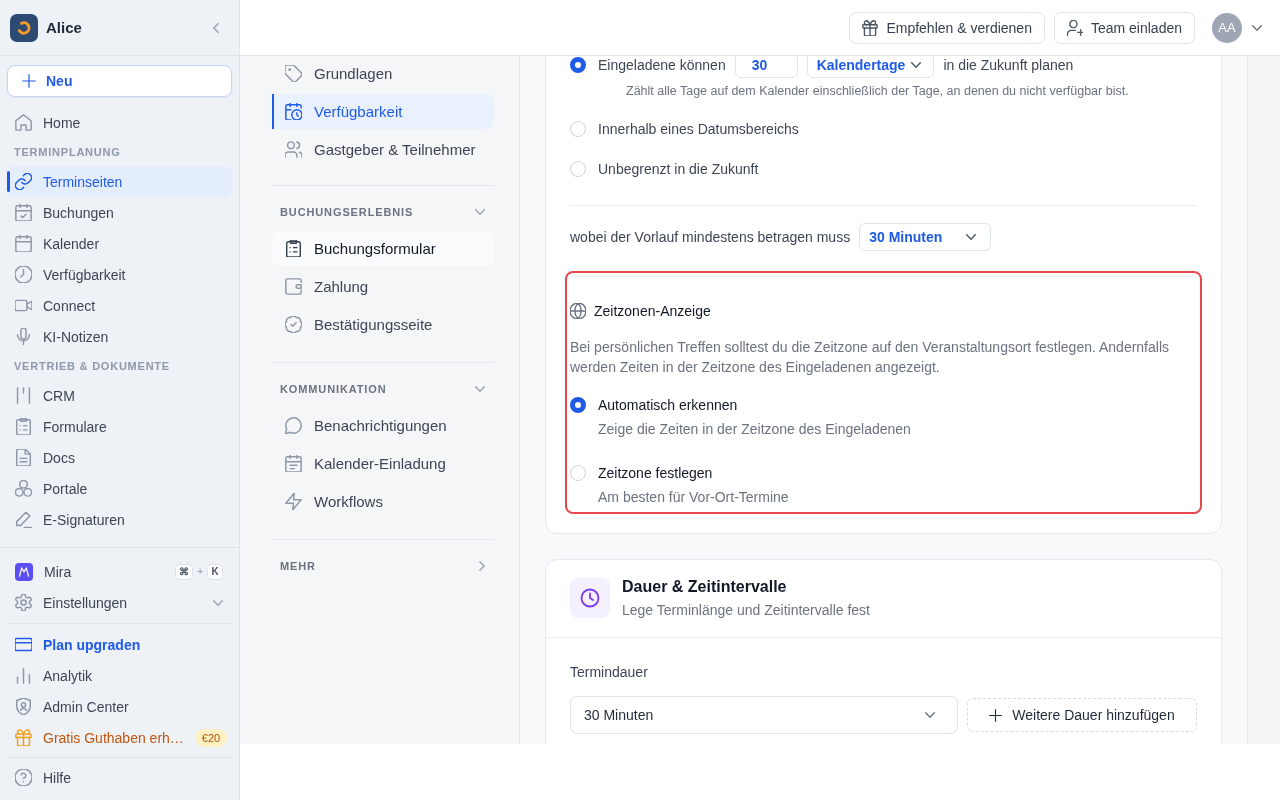 This screenshot has width=1280, height=800. Describe the element at coordinates (184, 571) in the screenshot. I see `key-cap: ⌘` at that location.